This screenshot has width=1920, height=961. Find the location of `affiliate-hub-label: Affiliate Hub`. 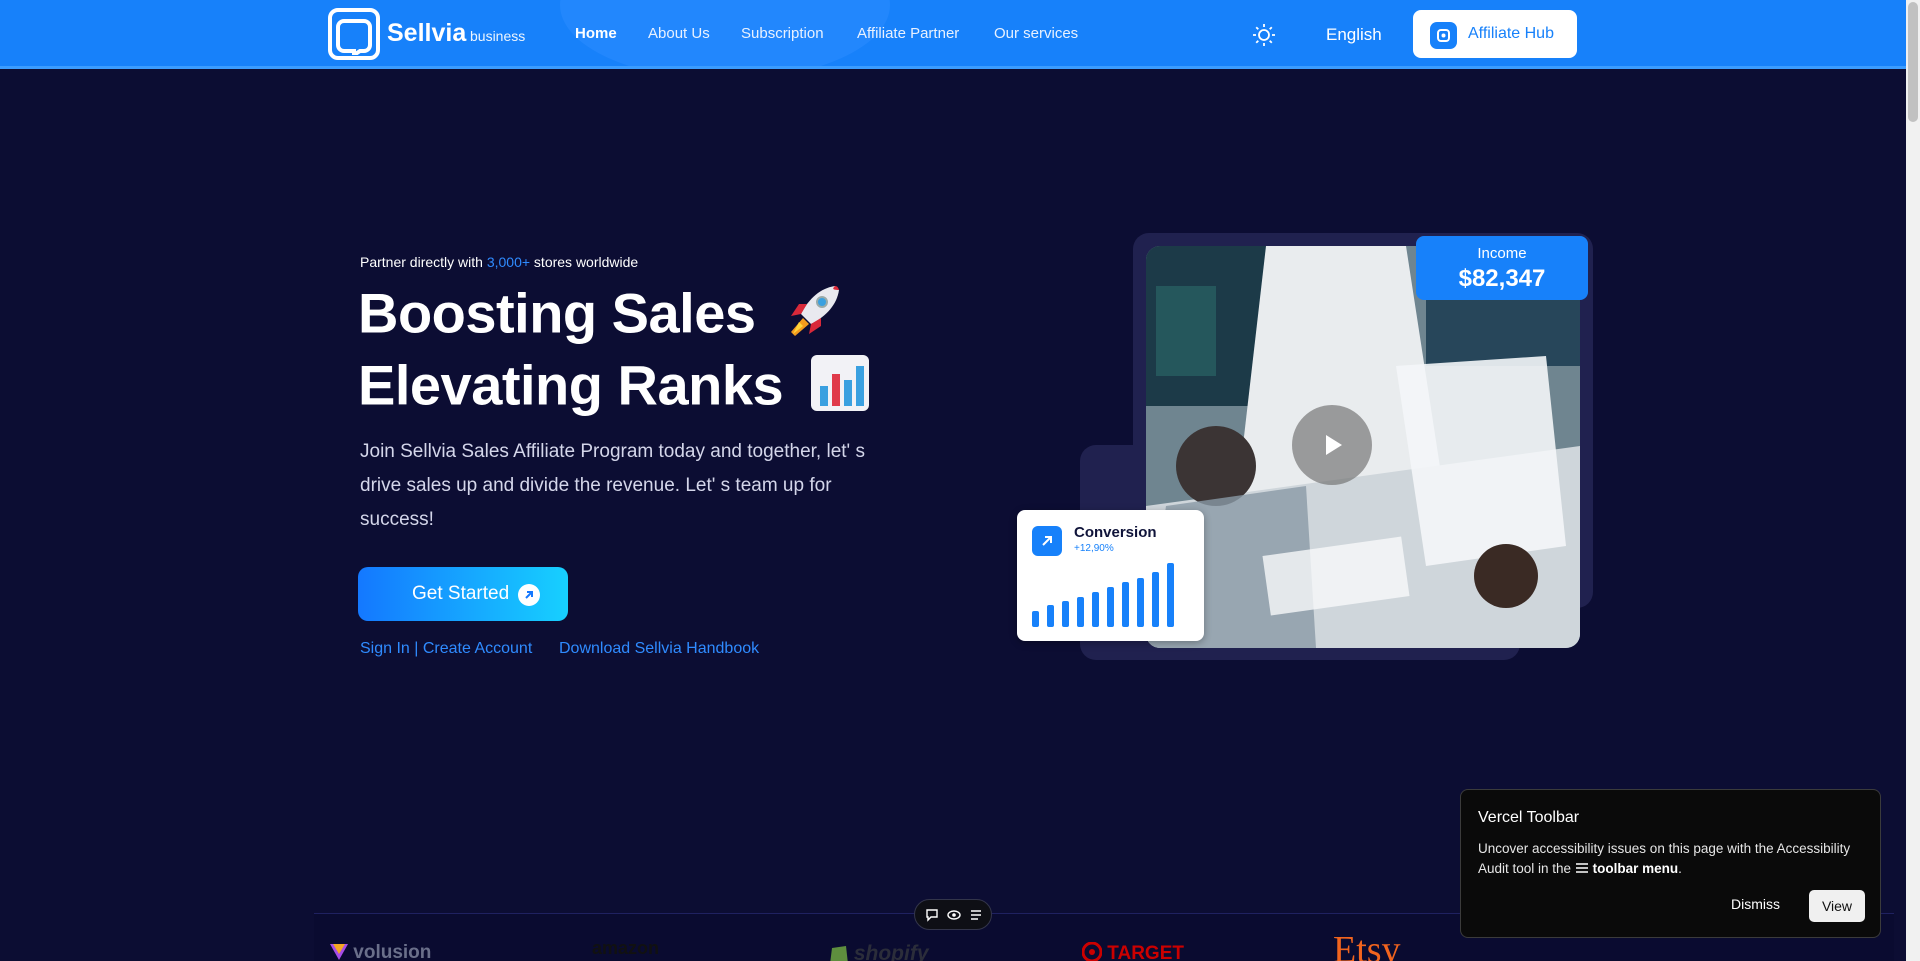

affiliate-hub-label: Affiliate Hub is located at coordinates (1511, 33).